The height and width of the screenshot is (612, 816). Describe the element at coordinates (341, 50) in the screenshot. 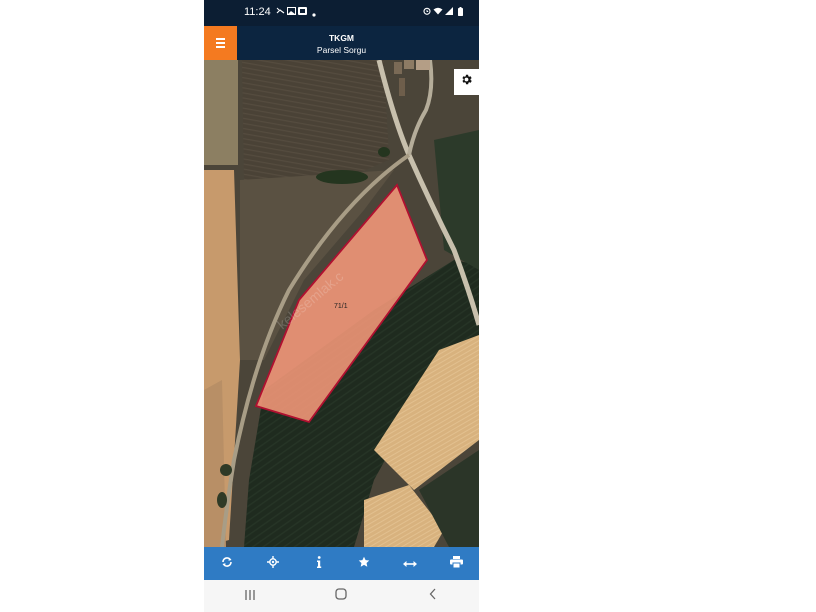

I see `page-subtitle: Parsel Sorgu` at that location.